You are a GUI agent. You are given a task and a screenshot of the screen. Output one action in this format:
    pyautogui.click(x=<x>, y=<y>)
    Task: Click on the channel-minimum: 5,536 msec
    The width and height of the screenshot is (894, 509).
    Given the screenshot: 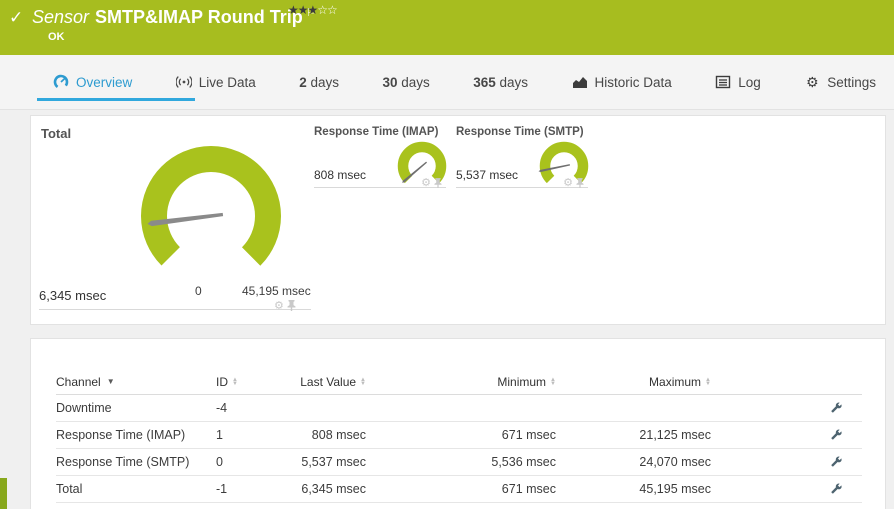 What is the action you would take?
    pyautogui.click(x=523, y=462)
    